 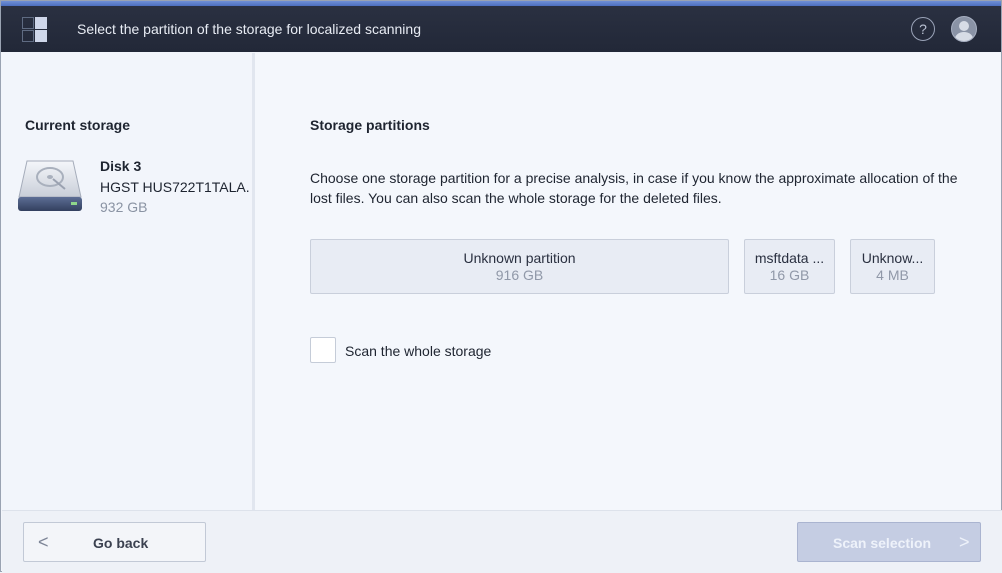 What do you see at coordinates (519, 258) in the screenshot?
I see `partition-name: Unknown partition` at bounding box center [519, 258].